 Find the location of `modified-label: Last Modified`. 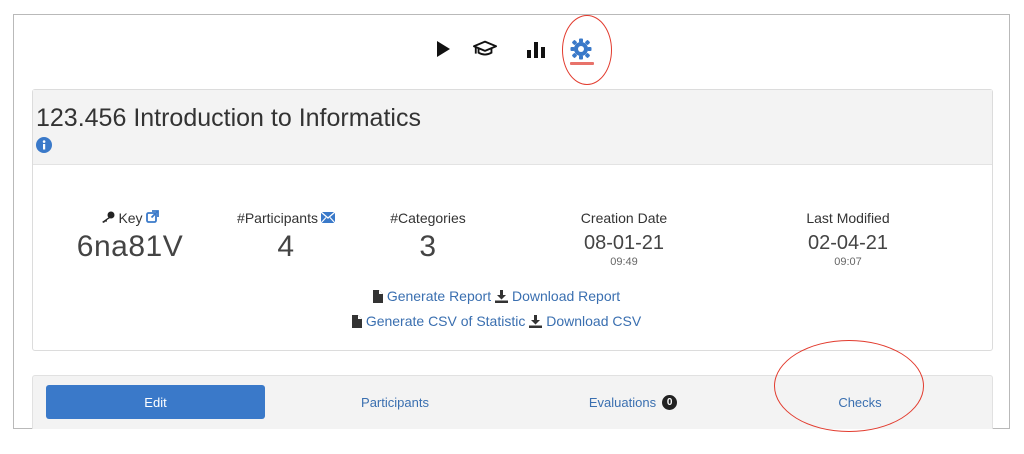

modified-label: Last Modified is located at coordinates (848, 218).